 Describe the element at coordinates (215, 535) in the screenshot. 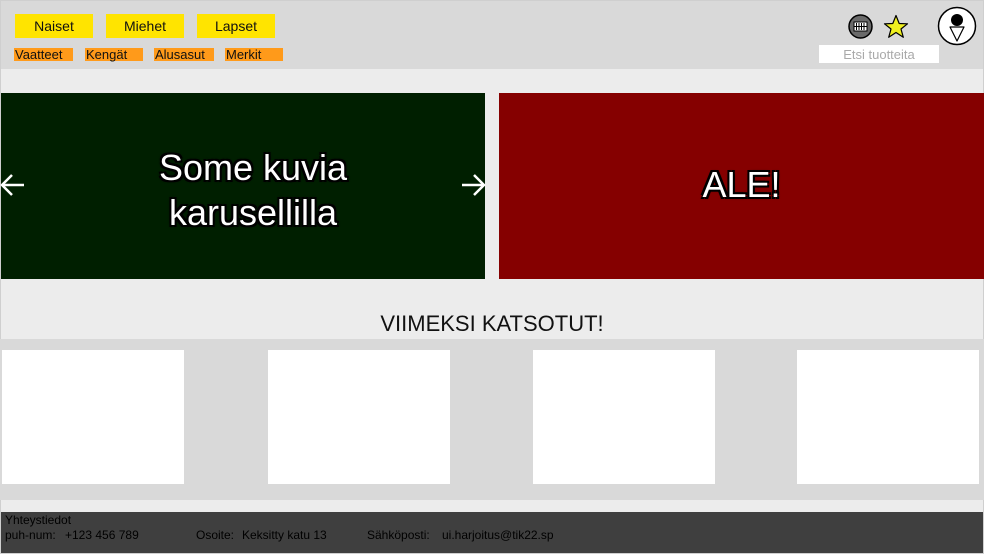

I see `footer-address-label: Osoite:` at that location.